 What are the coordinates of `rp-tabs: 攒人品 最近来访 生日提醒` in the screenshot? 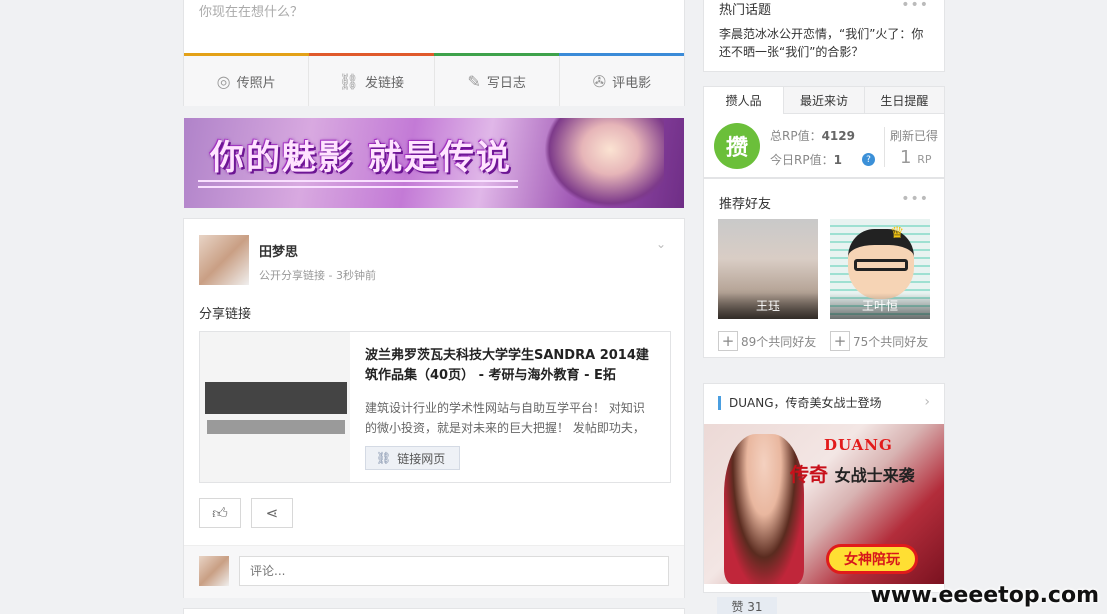 It's located at (824, 100).